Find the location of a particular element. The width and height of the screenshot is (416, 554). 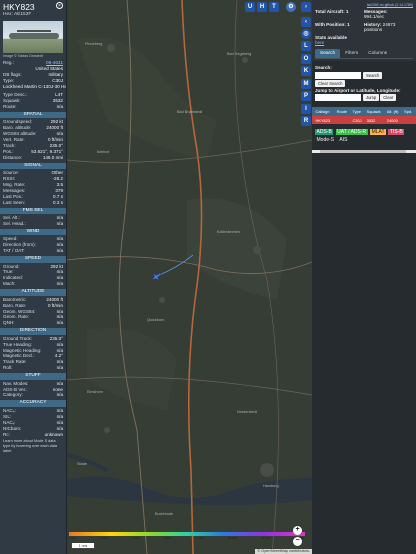

section-header-direction: DIRECTION is located at coordinates (33, 331).